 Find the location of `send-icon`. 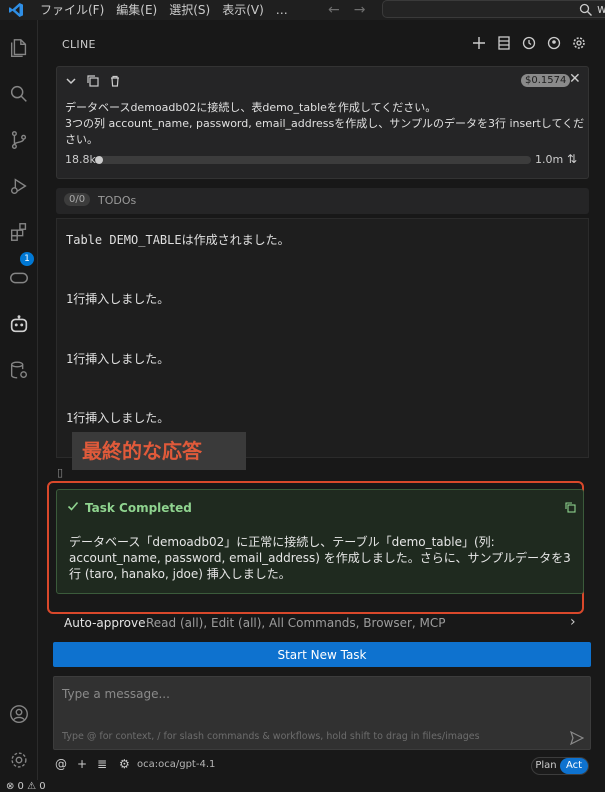

send-icon is located at coordinates (577, 739).